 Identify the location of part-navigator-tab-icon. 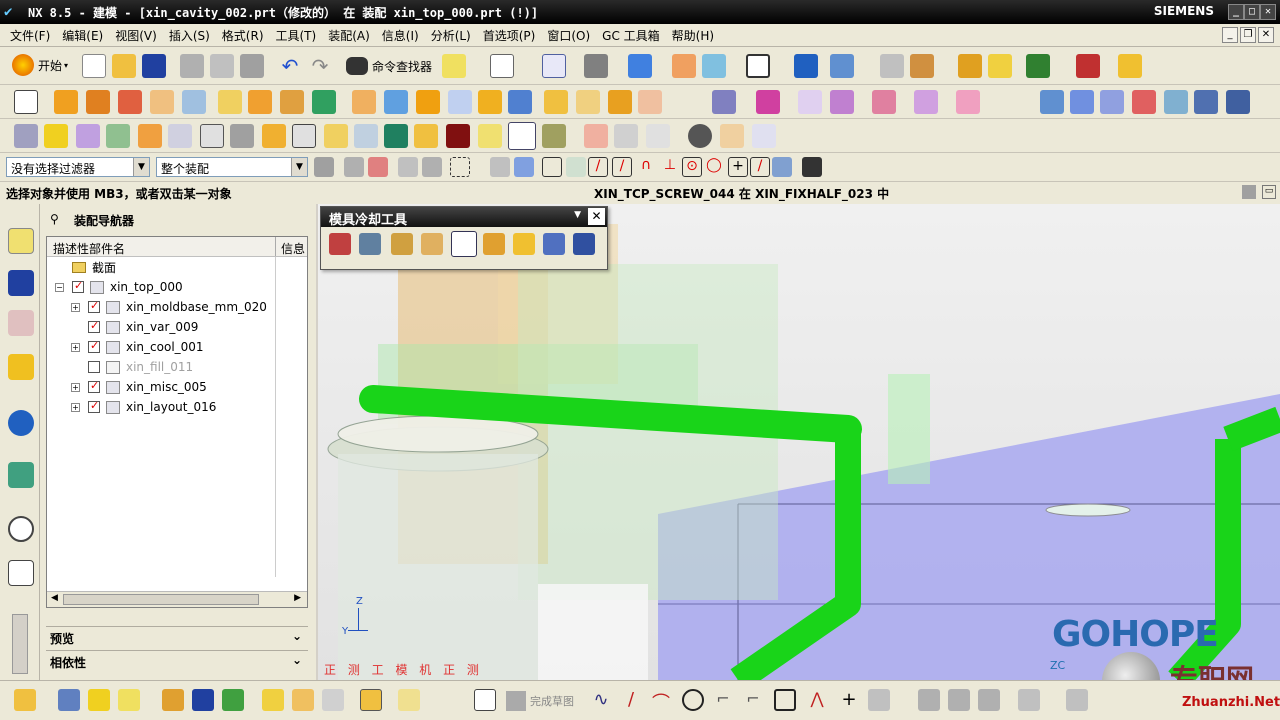
(21, 323).